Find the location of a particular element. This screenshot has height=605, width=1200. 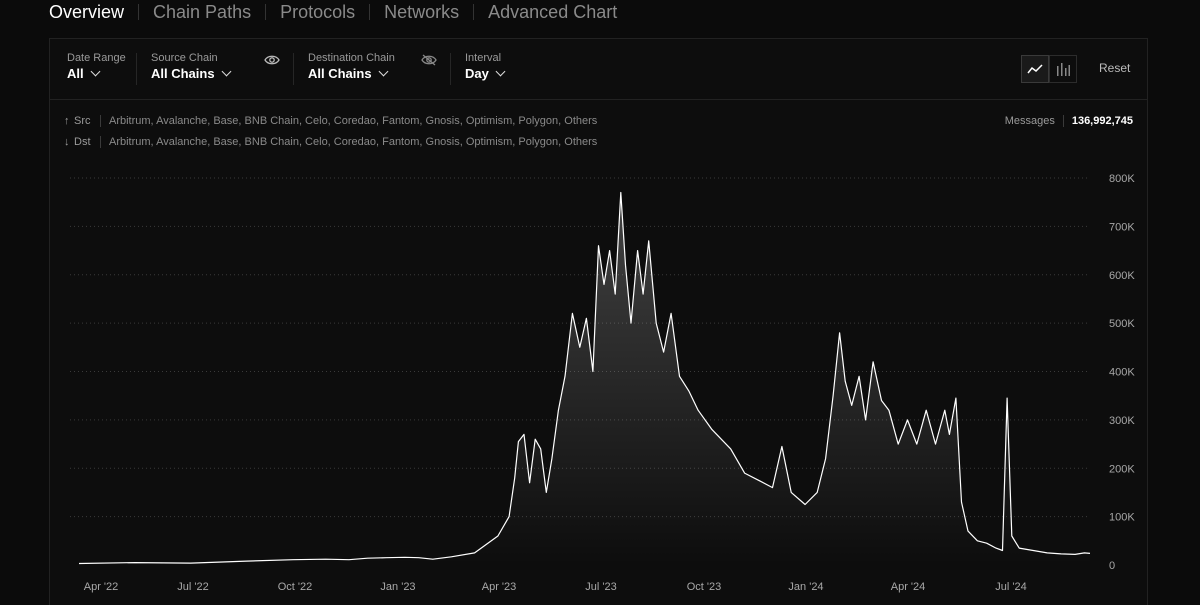

x-tick-label: Jul '22 is located at coordinates (192, 587).